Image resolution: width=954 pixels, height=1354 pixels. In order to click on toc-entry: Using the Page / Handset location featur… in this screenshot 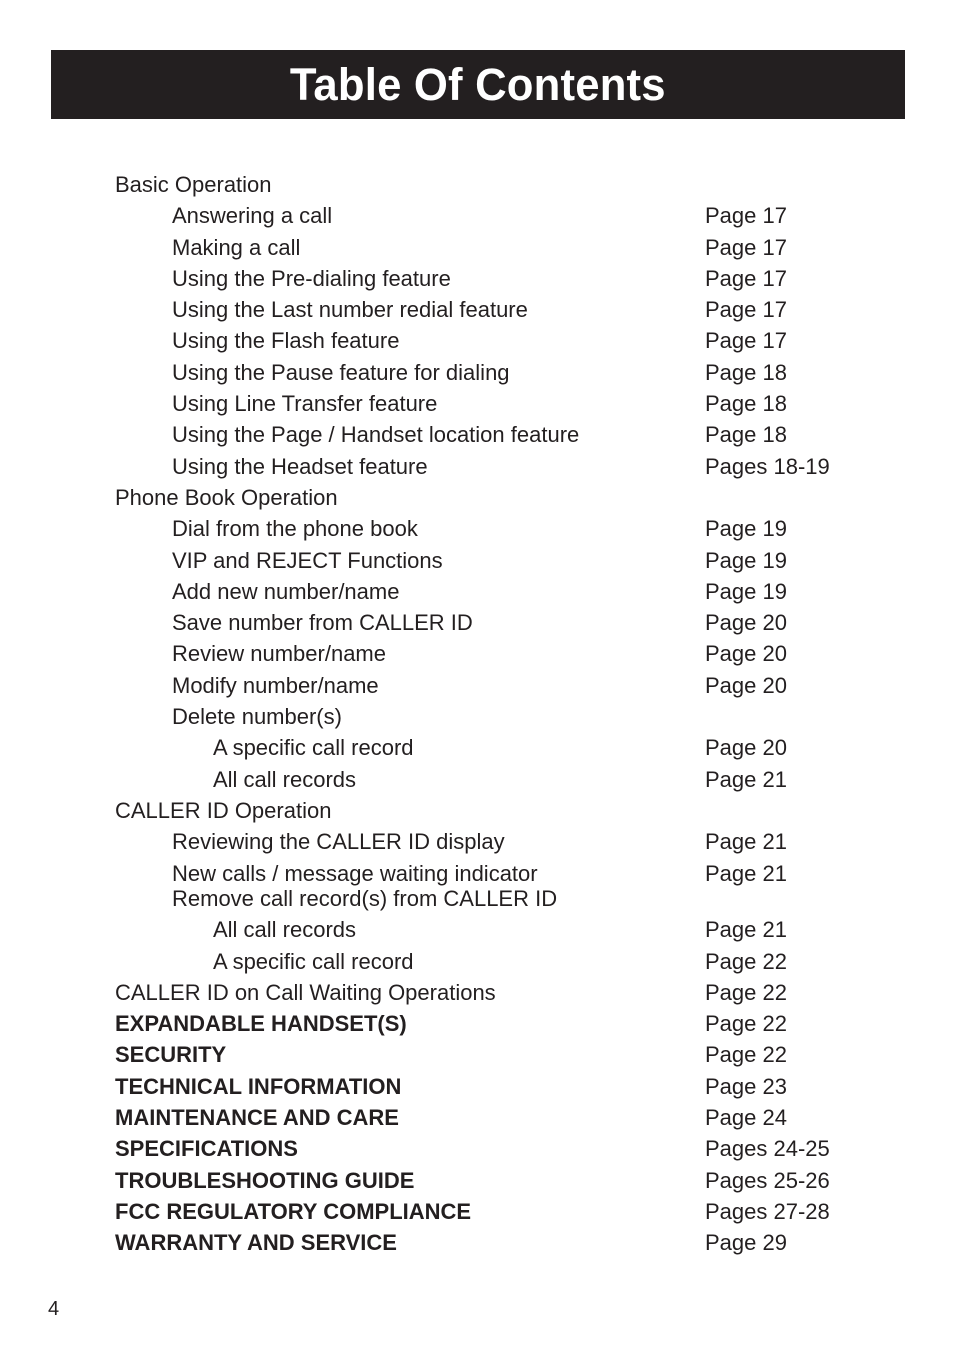, I will do `click(477, 437)`.